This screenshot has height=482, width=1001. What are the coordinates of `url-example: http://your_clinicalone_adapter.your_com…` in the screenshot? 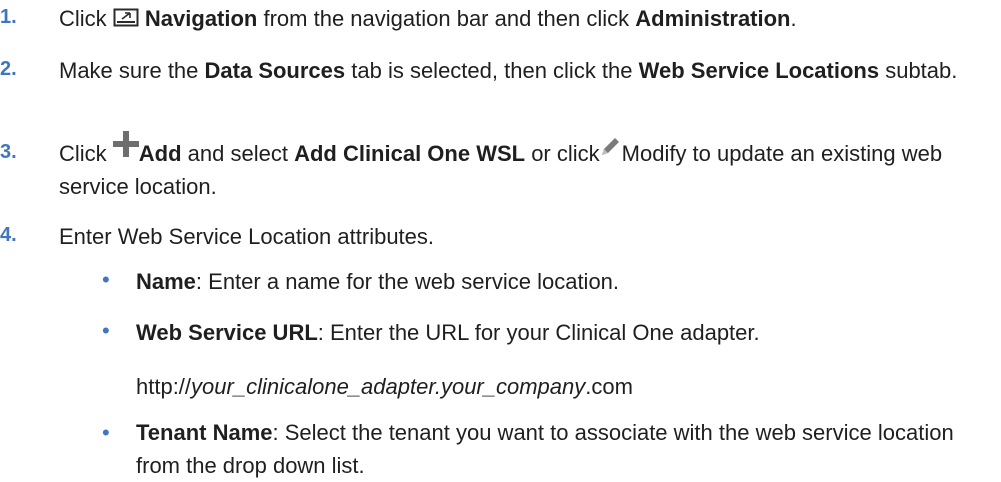 It's located at (384, 386).